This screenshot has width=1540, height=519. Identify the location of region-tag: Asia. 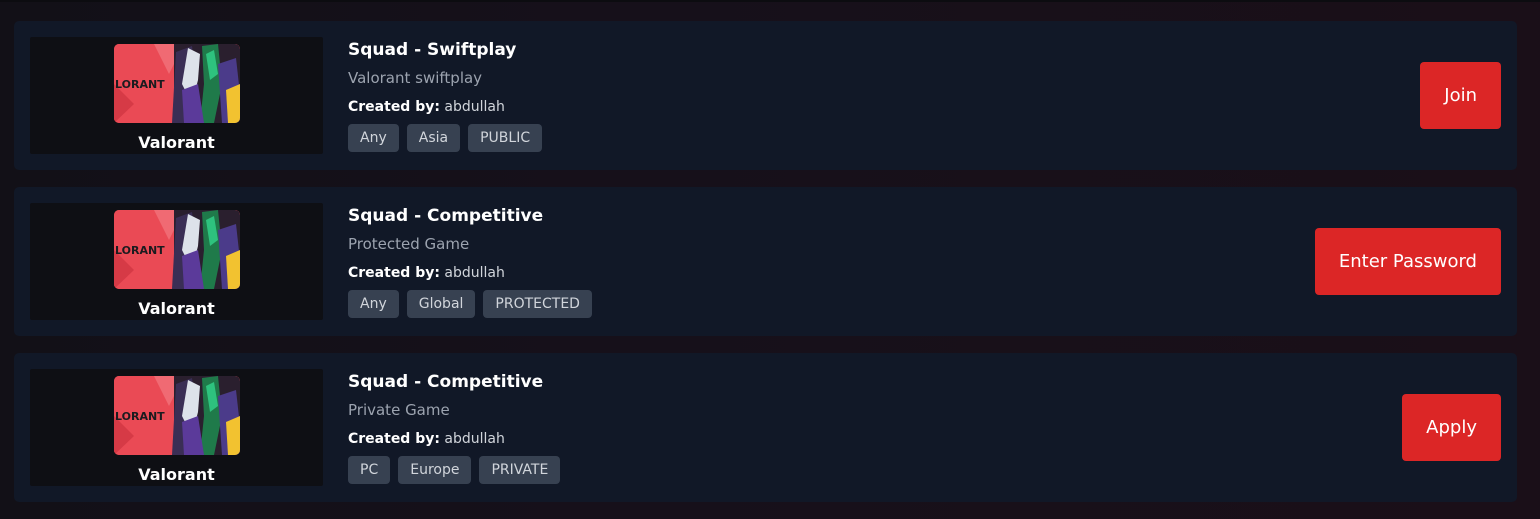
(433, 138).